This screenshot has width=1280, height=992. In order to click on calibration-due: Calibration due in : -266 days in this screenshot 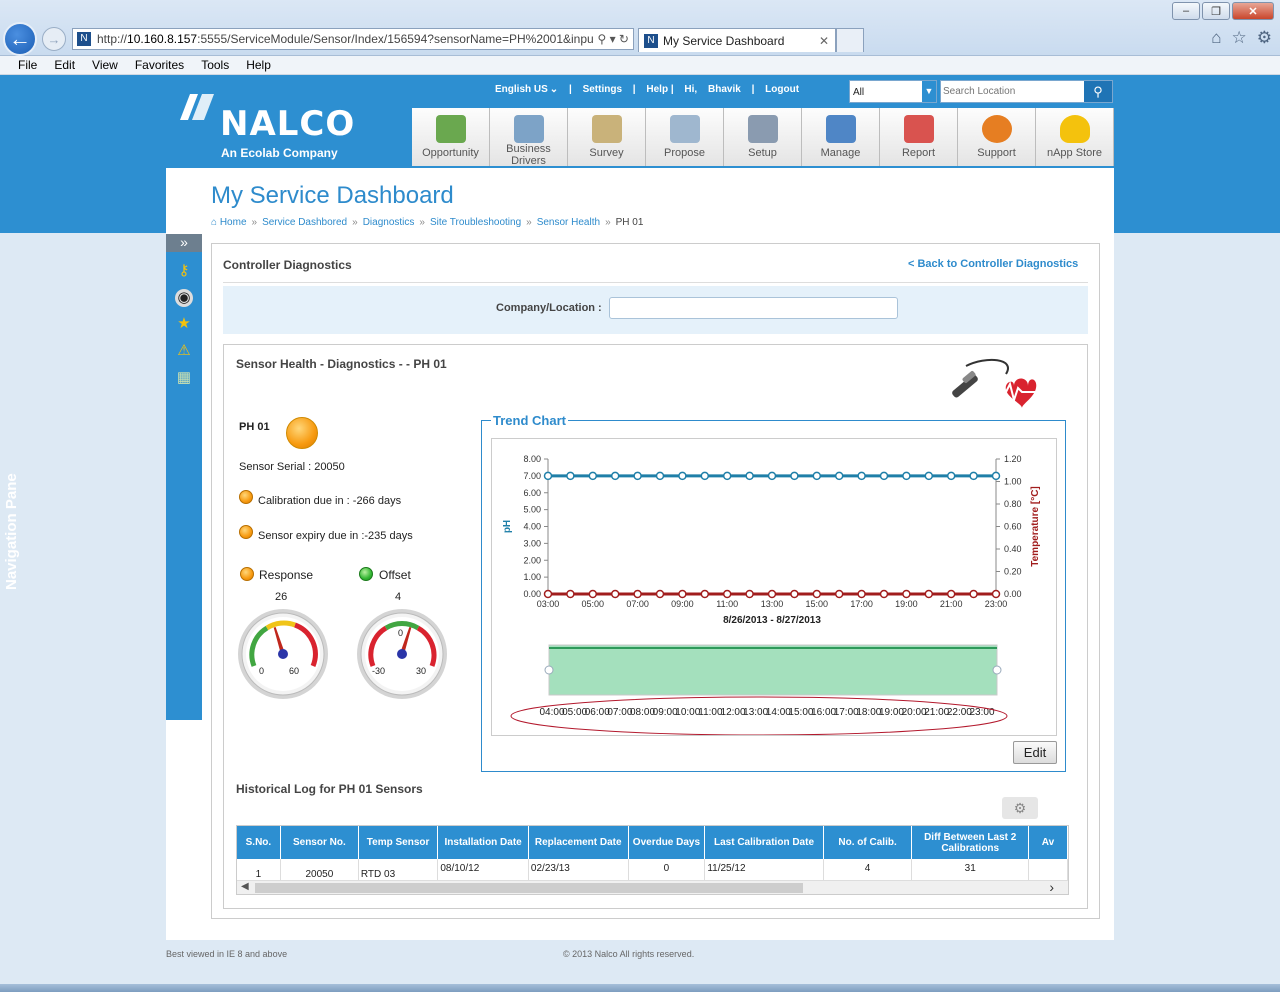, I will do `click(330, 501)`.